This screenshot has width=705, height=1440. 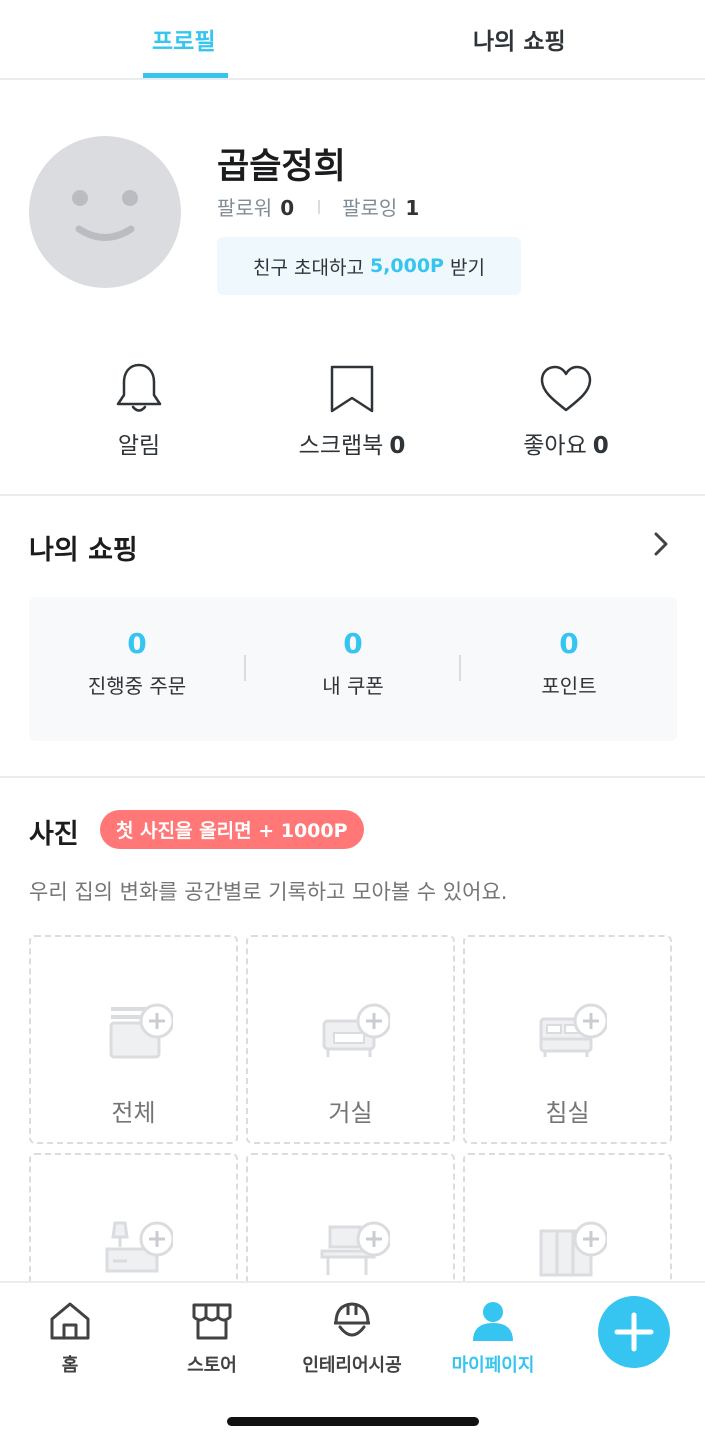 What do you see at coordinates (493, 1365) in the screenshot?
I see `nav-label: 마이페이지` at bounding box center [493, 1365].